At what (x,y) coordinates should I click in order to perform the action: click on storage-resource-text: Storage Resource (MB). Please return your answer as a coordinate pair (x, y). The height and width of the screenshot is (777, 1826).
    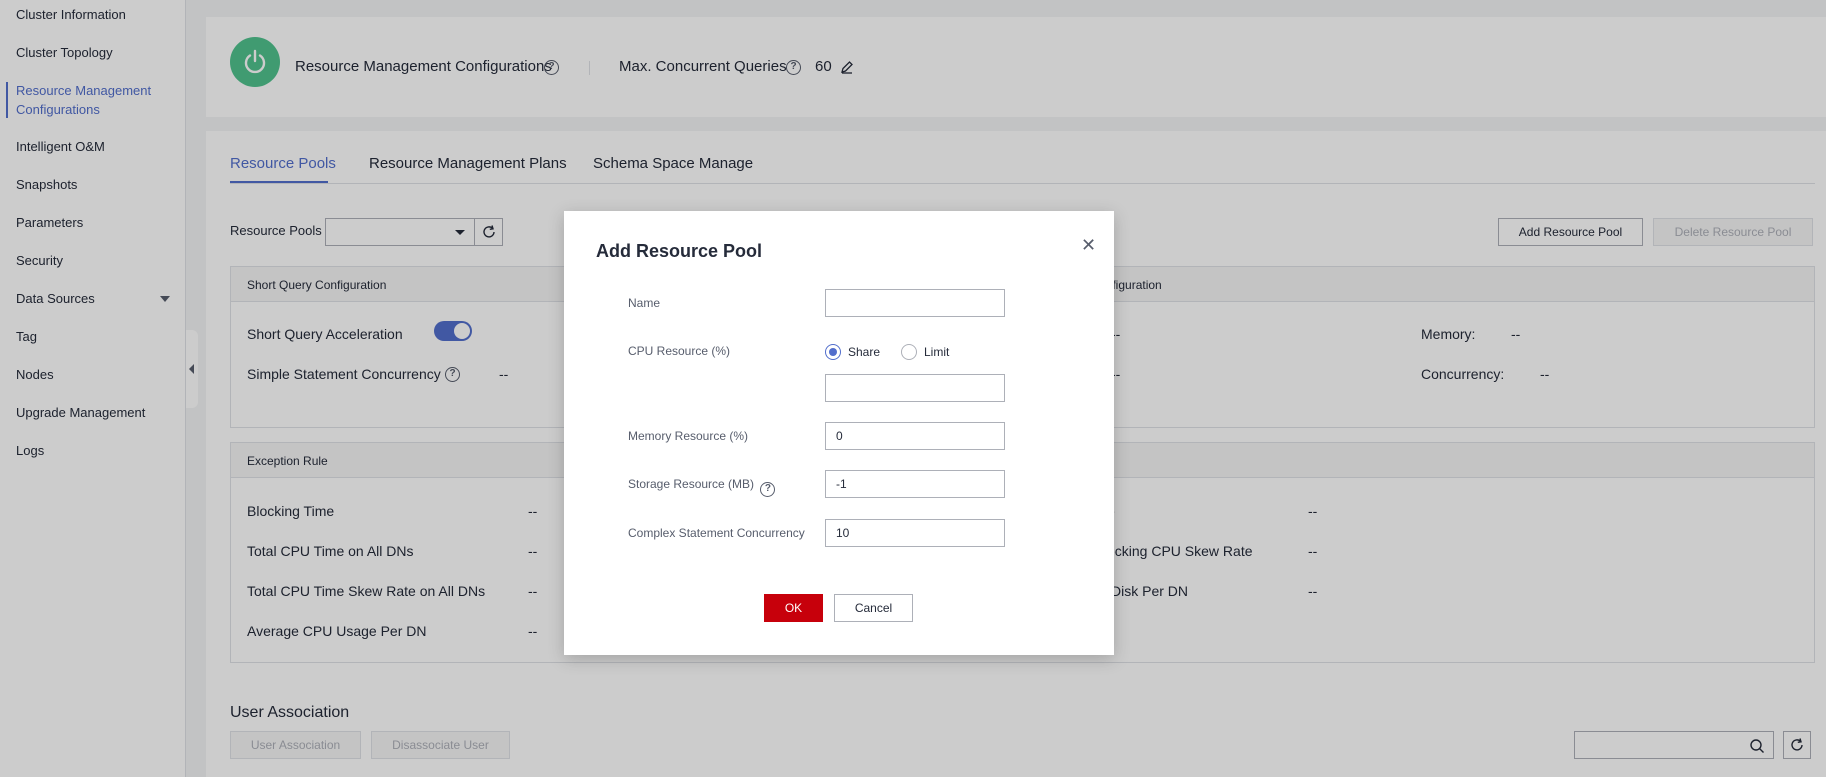
    Looking at the image, I should click on (691, 484).